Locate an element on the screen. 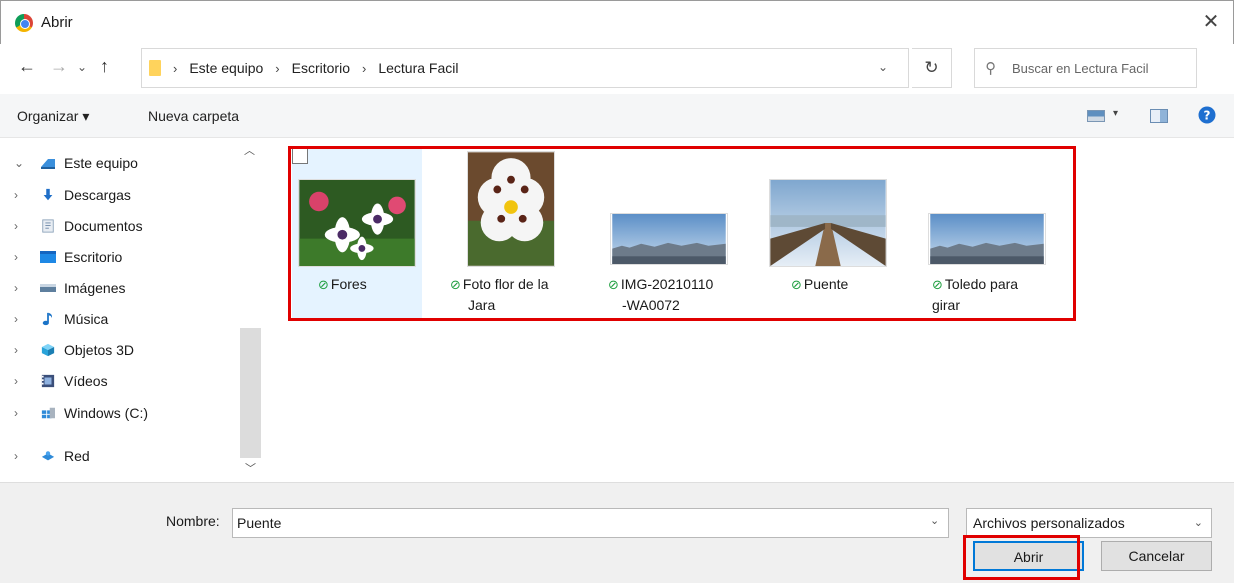 This screenshot has width=1234, height=583. breadcrumb-escritorio: Escritorio is located at coordinates (321, 68).